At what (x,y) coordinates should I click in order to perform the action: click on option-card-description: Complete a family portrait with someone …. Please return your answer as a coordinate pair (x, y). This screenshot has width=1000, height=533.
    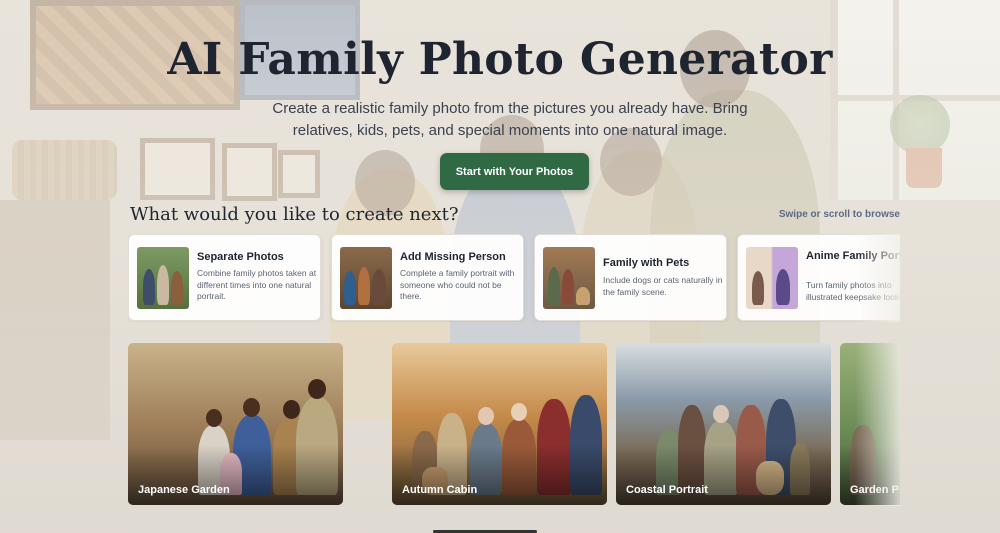
    Looking at the image, I should click on (457, 284).